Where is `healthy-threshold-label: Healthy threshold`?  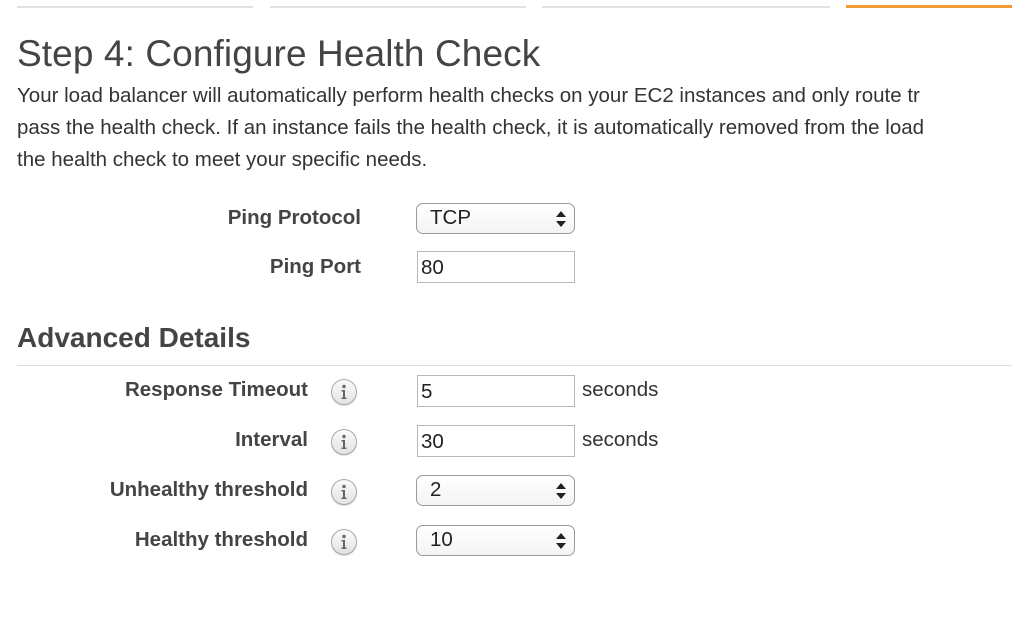 healthy-threshold-label: Healthy threshold is located at coordinates (221, 539).